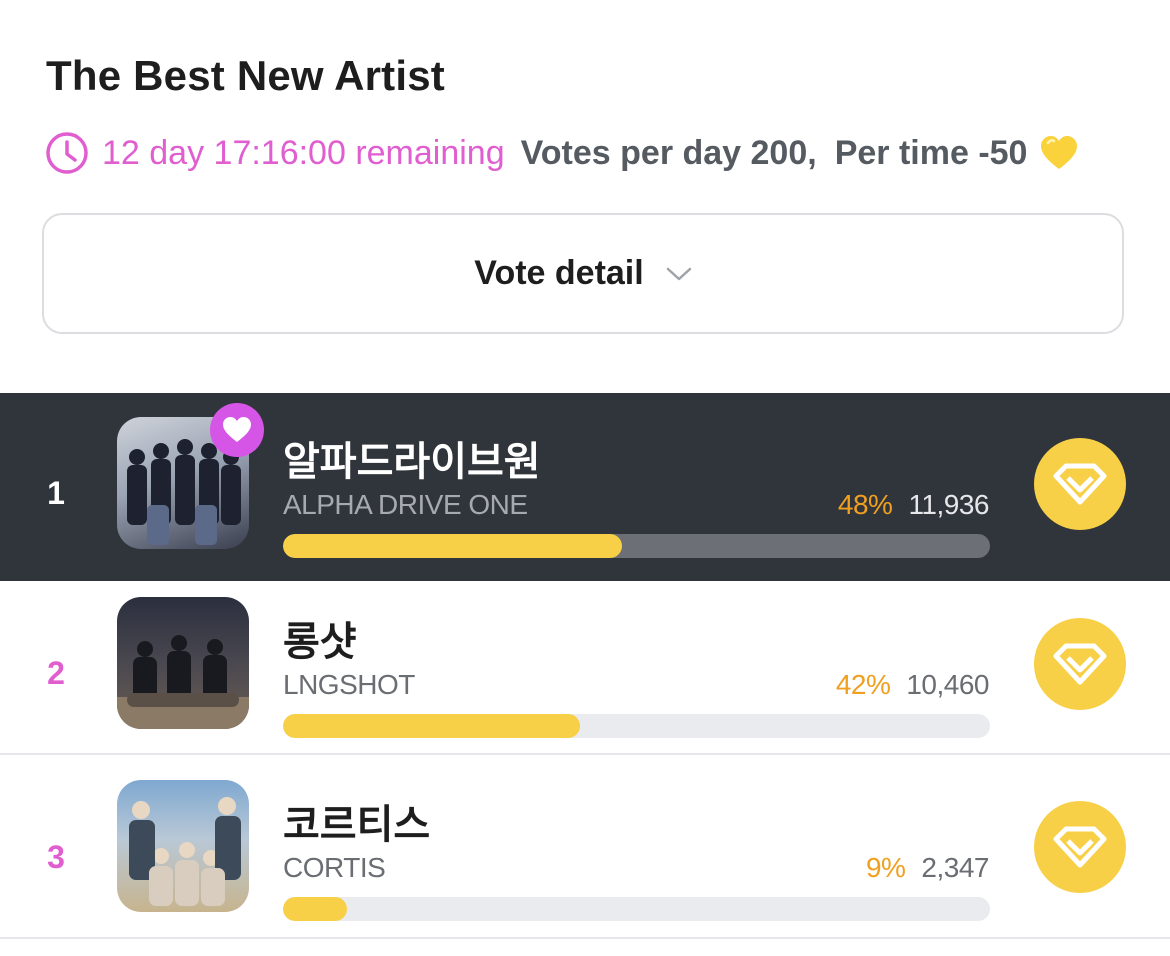 This screenshot has height=956, width=1170. What do you see at coordinates (865, 504) in the screenshot?
I see `vote-percent: 48%` at bounding box center [865, 504].